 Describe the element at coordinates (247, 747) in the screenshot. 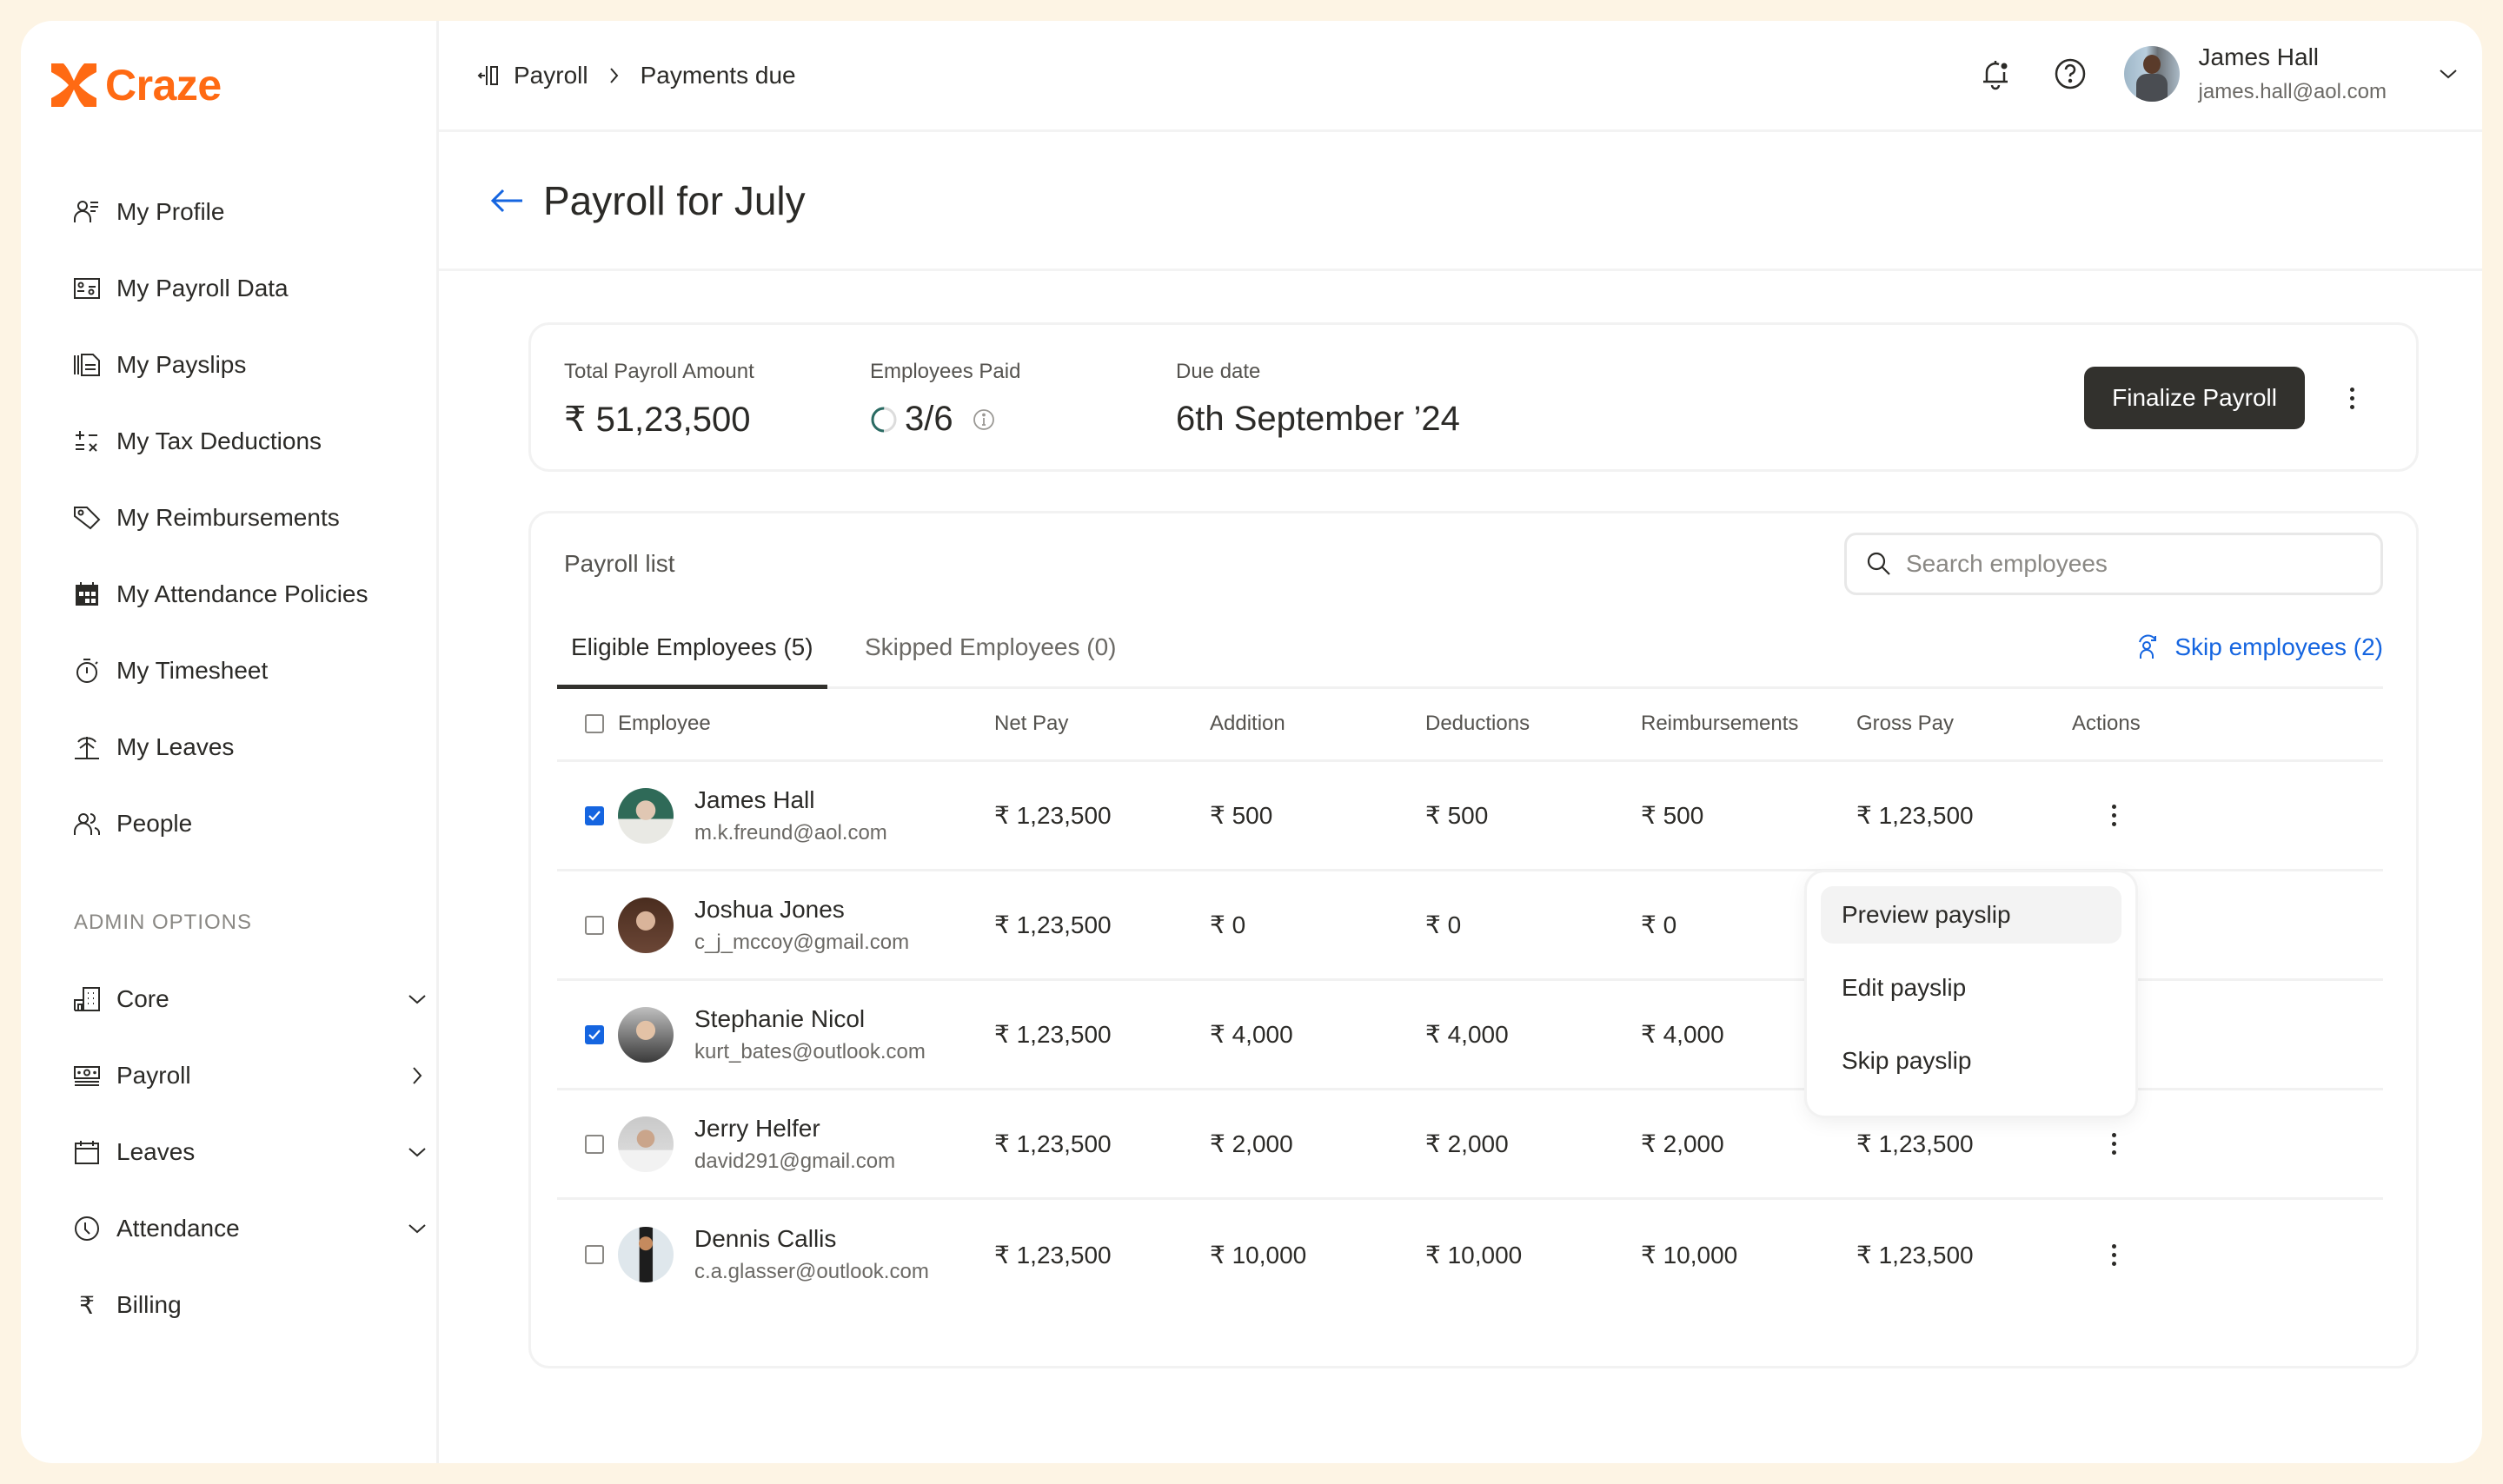

I see `sidebar-item-my-leaves: My Leaves` at that location.